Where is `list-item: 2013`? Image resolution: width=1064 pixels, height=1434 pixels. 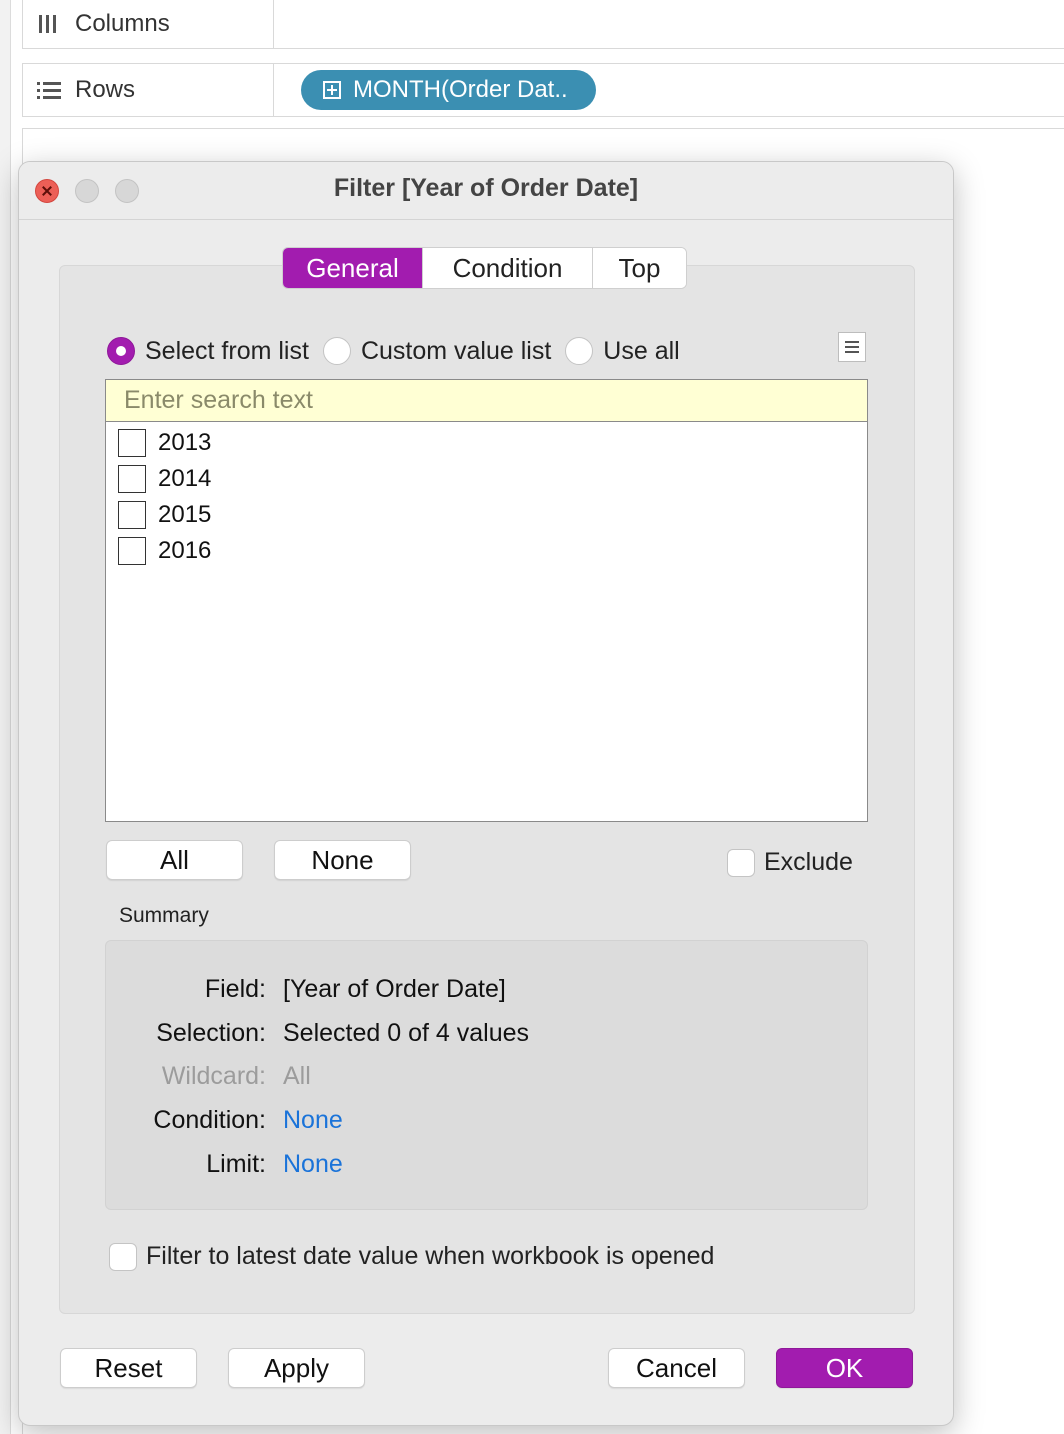
list-item: 2013 is located at coordinates (164, 443).